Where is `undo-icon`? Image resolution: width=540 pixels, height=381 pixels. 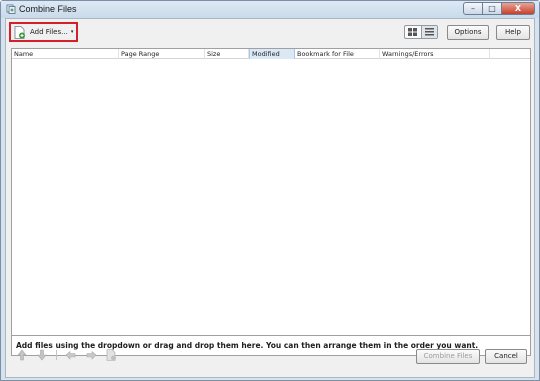
undo-icon is located at coordinates (71, 355).